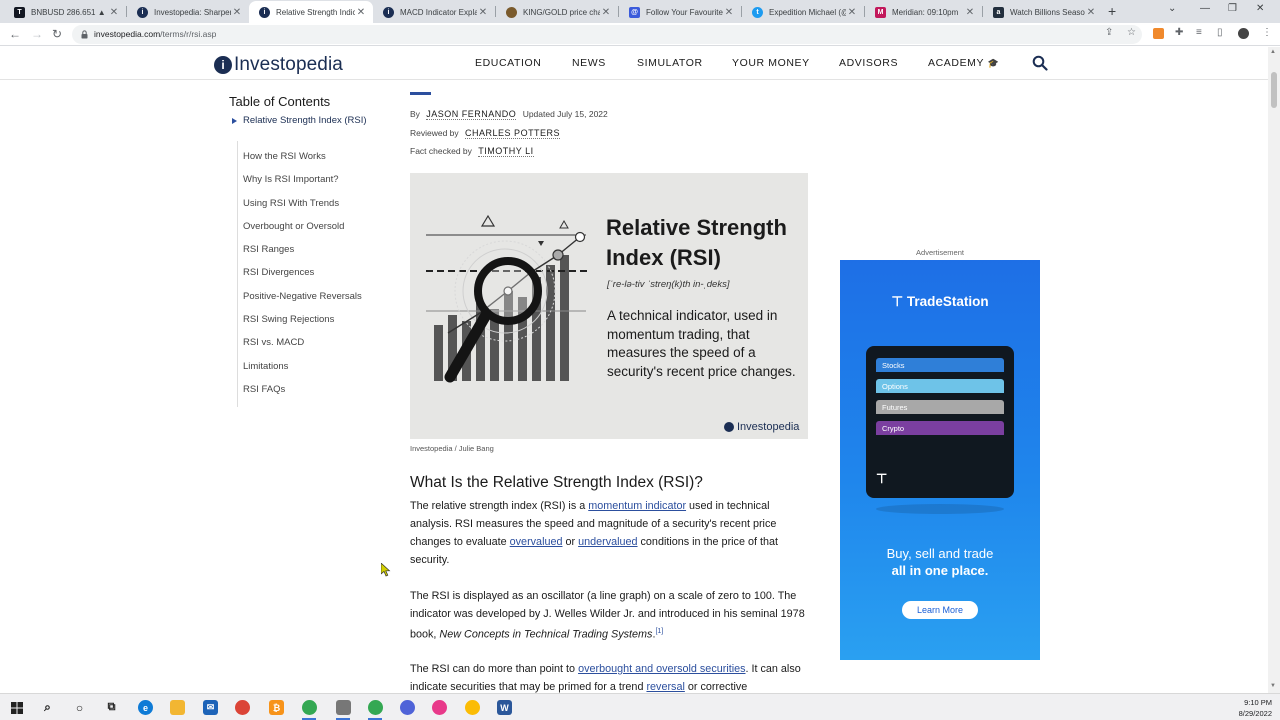 This screenshot has height=720, width=1280. I want to click on link-overbought-oversold: overbought and oversold securities, so click(661, 669).